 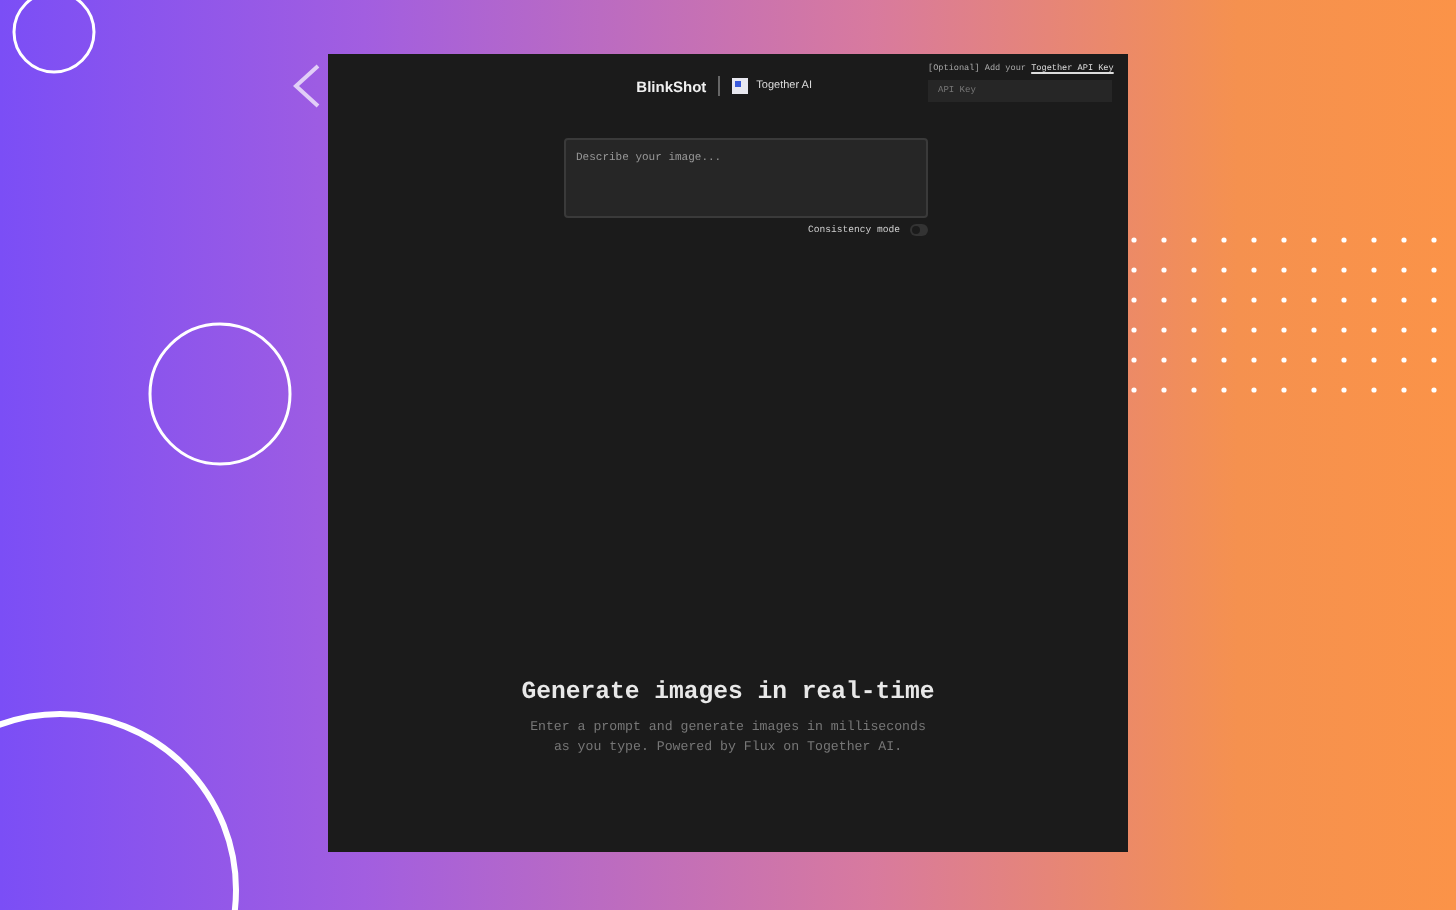 I want to click on together-logo-icon, so click(x=740, y=86).